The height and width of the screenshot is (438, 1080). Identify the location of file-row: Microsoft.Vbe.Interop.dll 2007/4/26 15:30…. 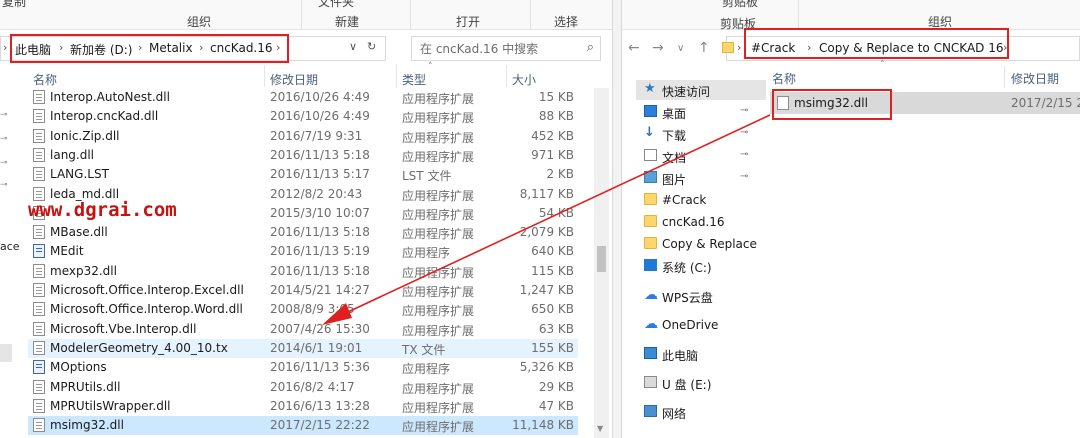
(303, 329).